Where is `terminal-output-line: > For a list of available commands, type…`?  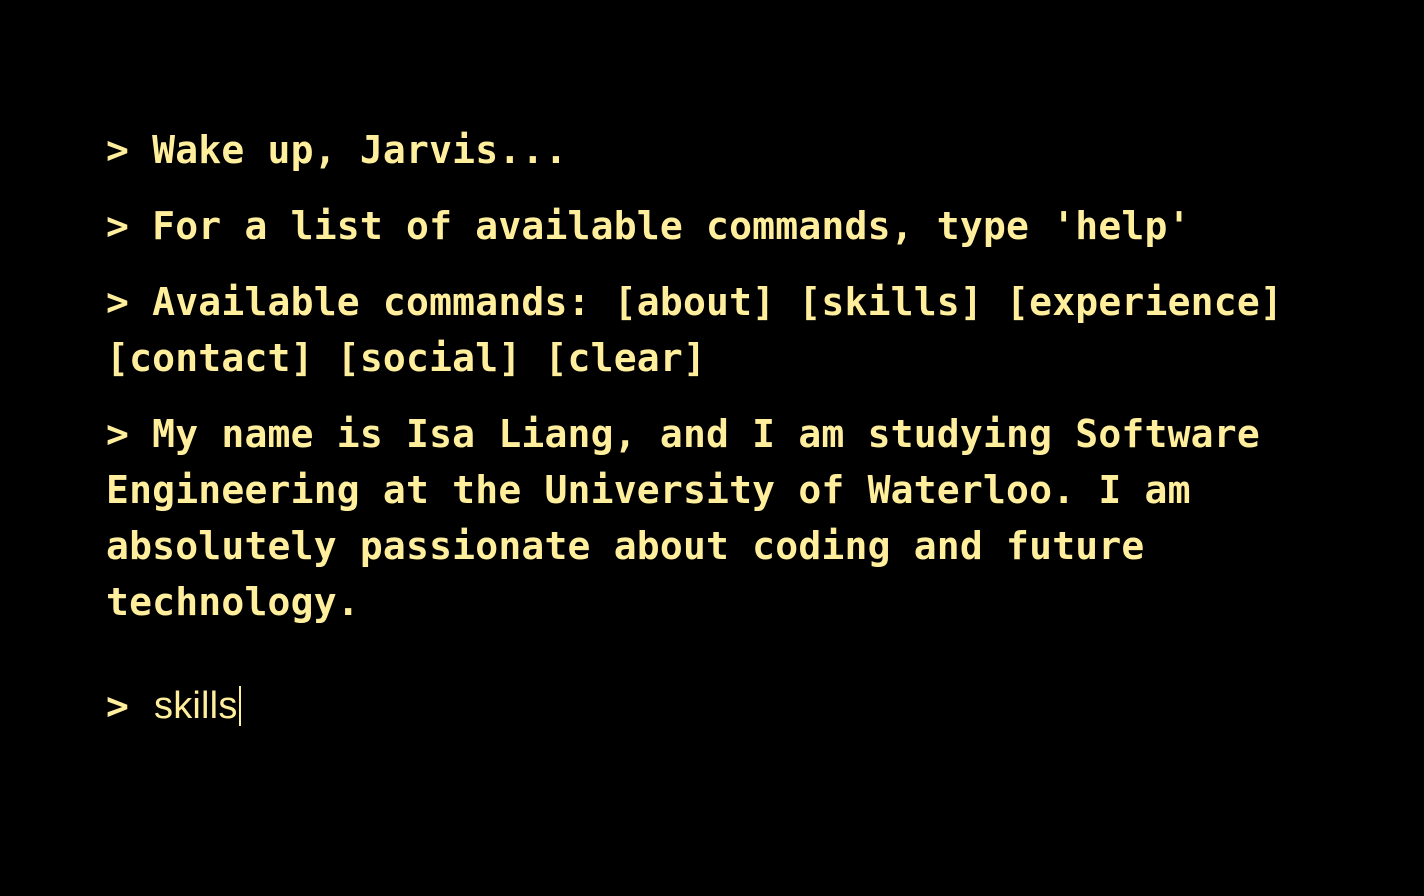
terminal-output-line: > For a list of available commands, type… is located at coordinates (648, 226).